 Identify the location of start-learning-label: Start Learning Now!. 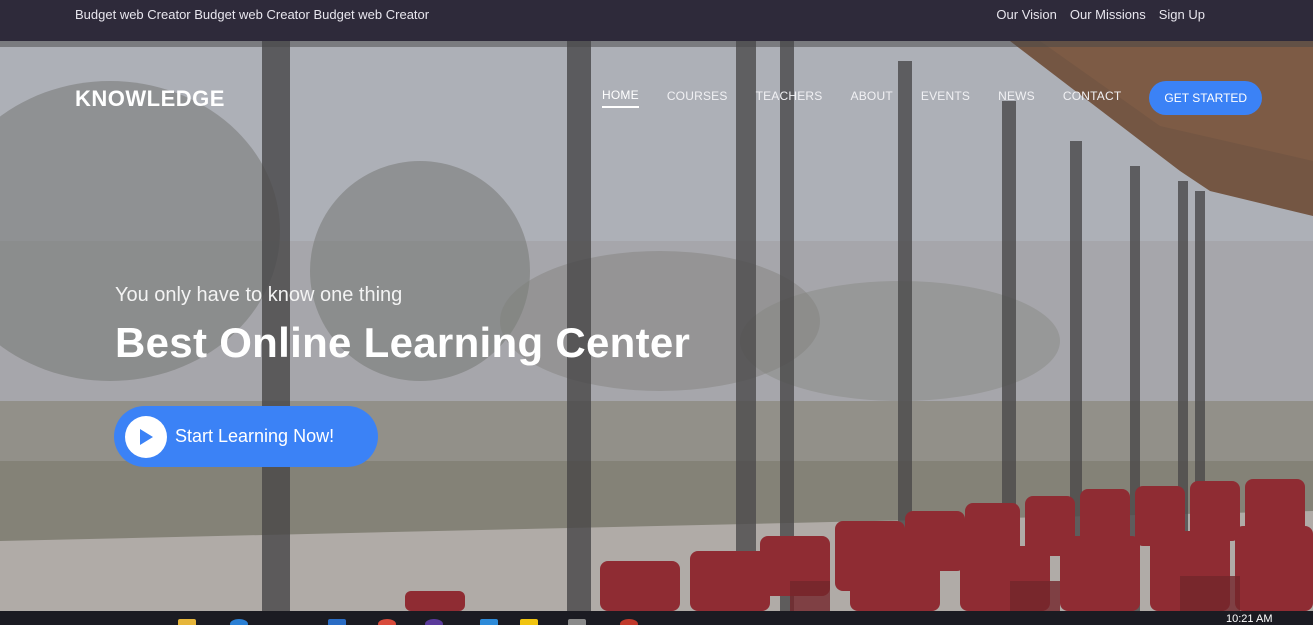
(255, 436).